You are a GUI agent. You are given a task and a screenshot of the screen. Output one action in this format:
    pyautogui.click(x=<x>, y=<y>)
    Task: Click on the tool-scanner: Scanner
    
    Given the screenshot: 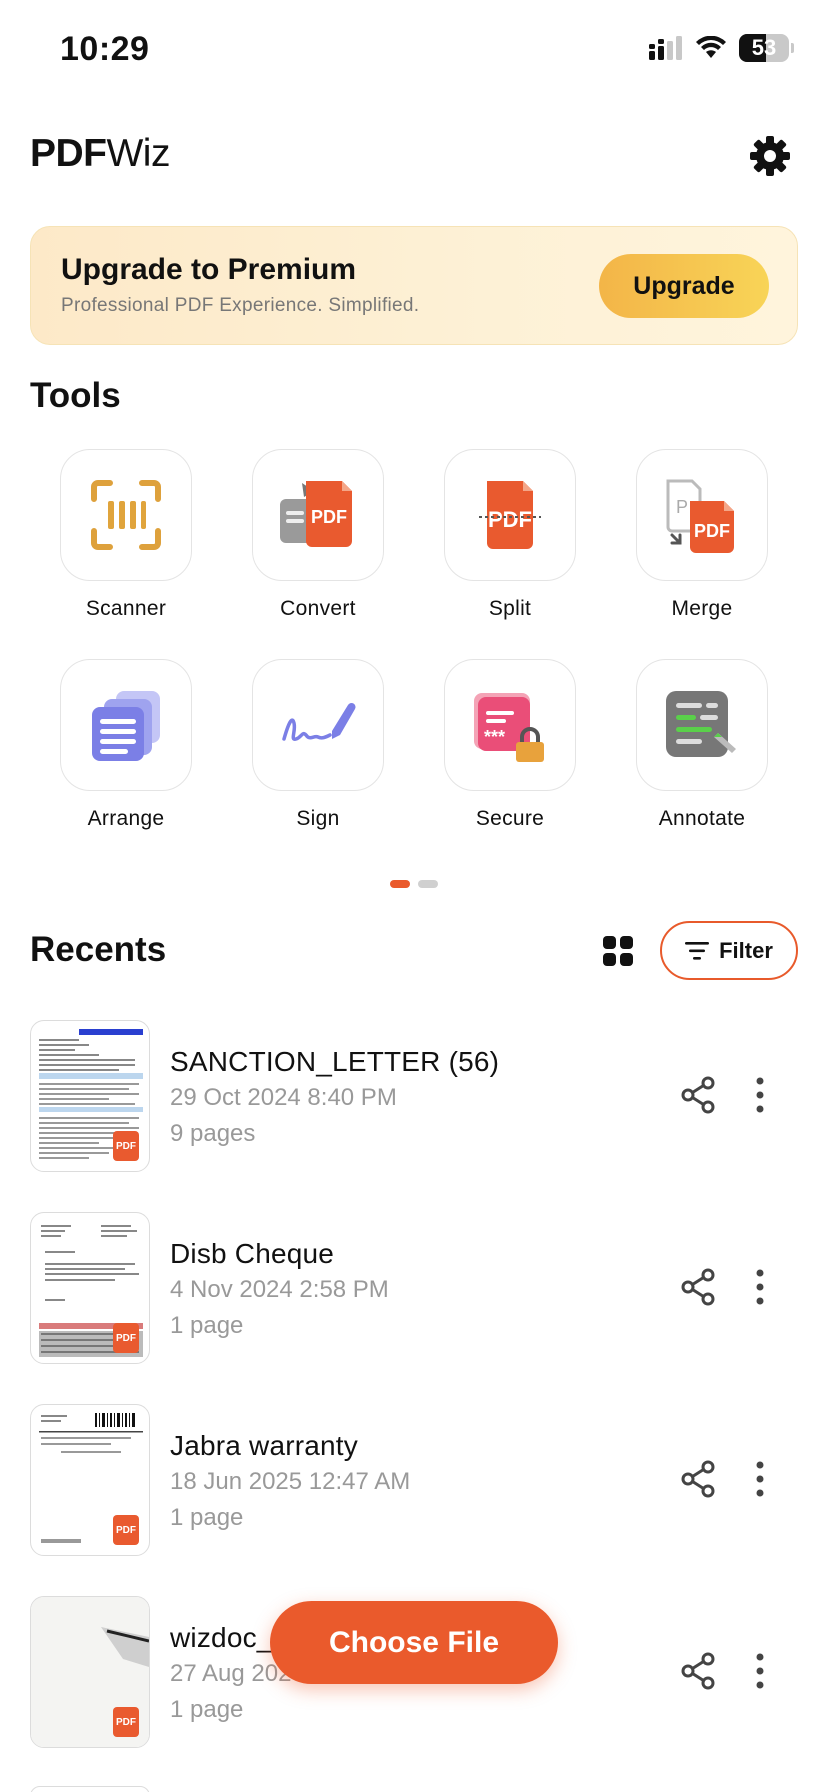 What is the action you would take?
    pyautogui.click(x=126, y=535)
    